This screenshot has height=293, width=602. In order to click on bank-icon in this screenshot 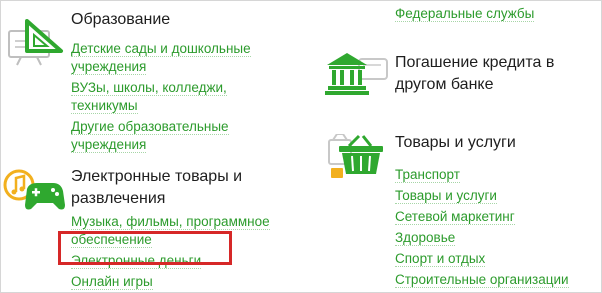, I will do `click(355, 77)`.